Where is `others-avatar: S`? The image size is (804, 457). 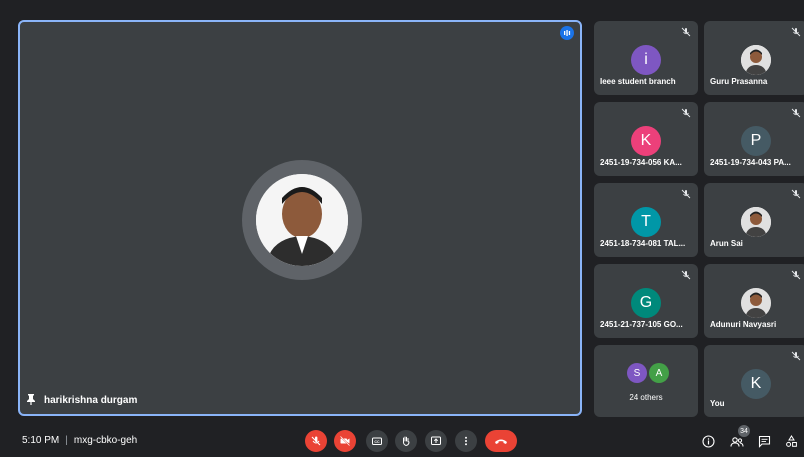 others-avatar: S is located at coordinates (637, 373).